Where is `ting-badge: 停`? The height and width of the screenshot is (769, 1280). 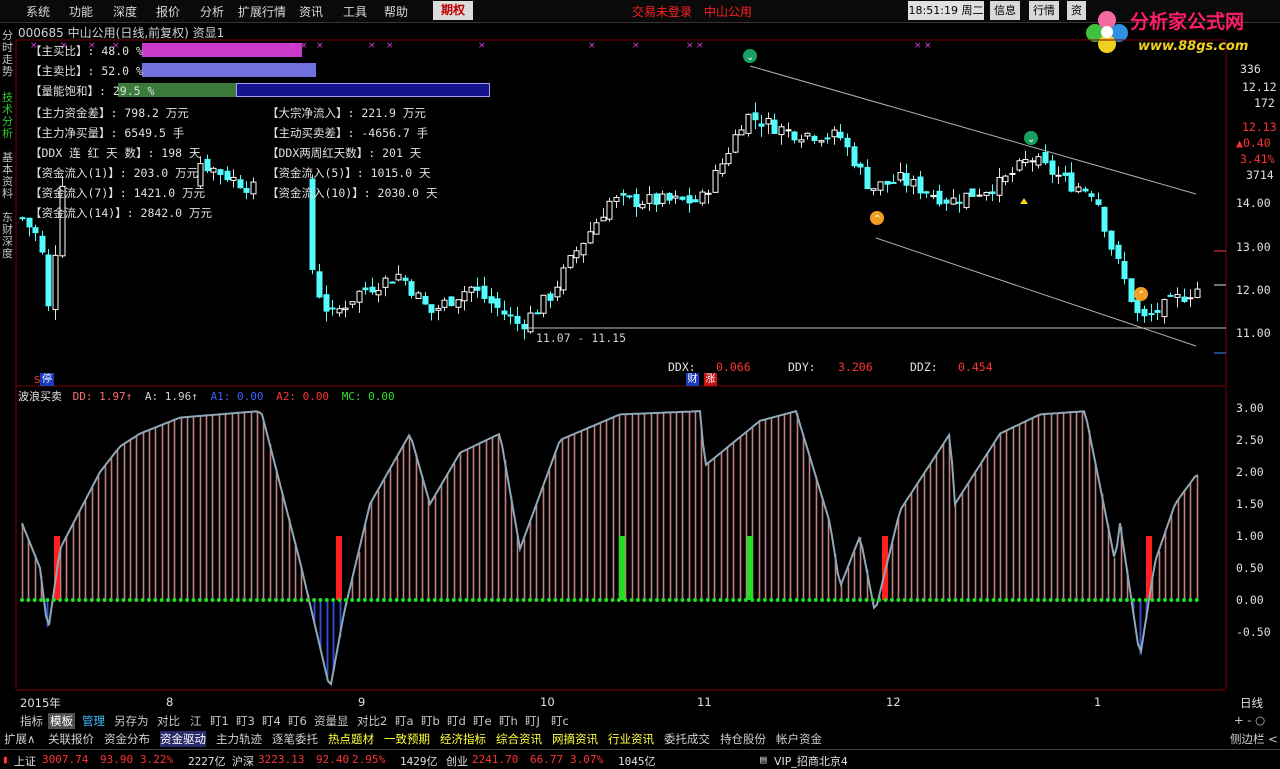 ting-badge: 停 is located at coordinates (47, 379).